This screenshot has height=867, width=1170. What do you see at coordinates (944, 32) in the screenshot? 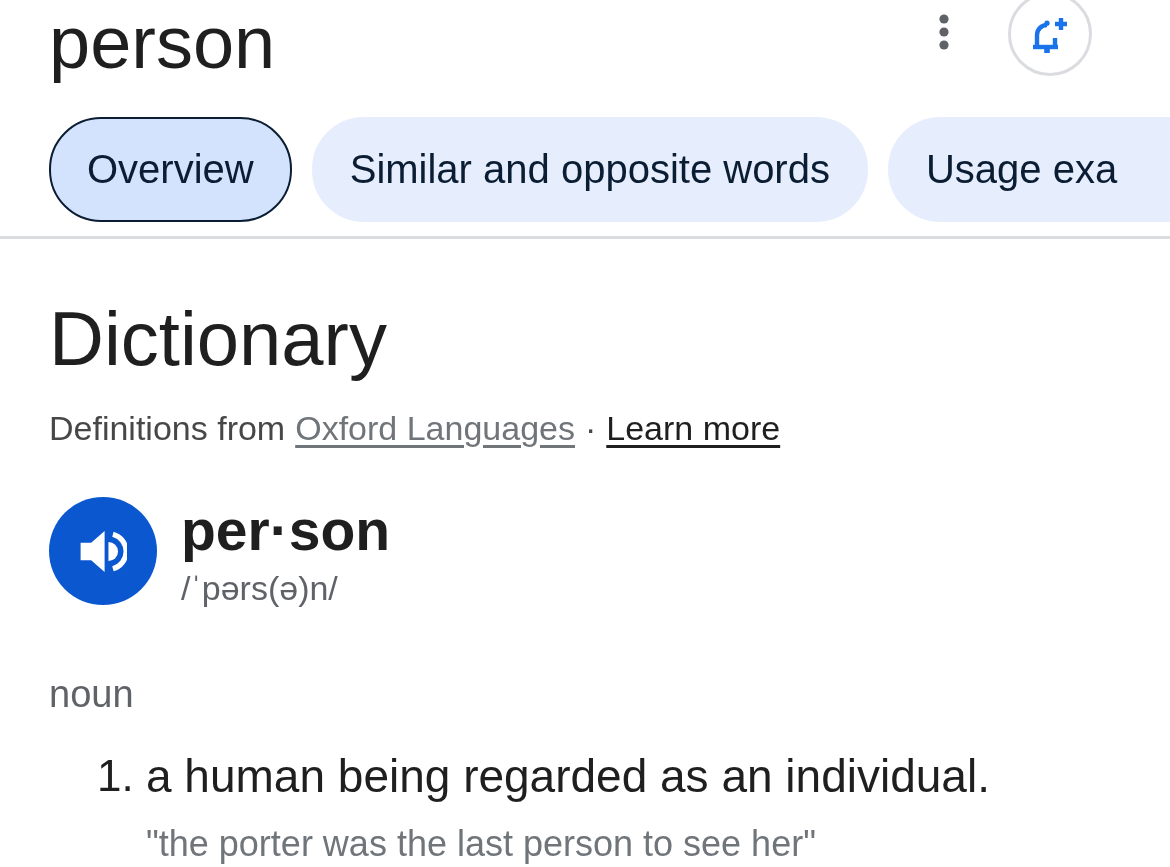
I see `vertical-dots-icon` at bounding box center [944, 32].